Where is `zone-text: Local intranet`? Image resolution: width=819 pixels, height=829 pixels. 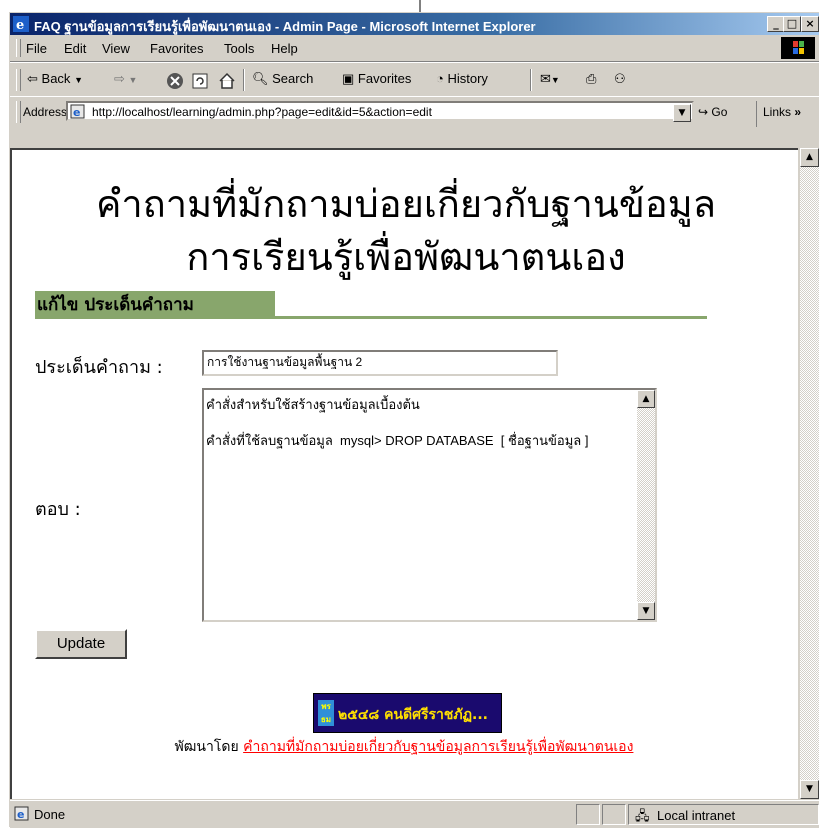 zone-text: Local intranet is located at coordinates (696, 815).